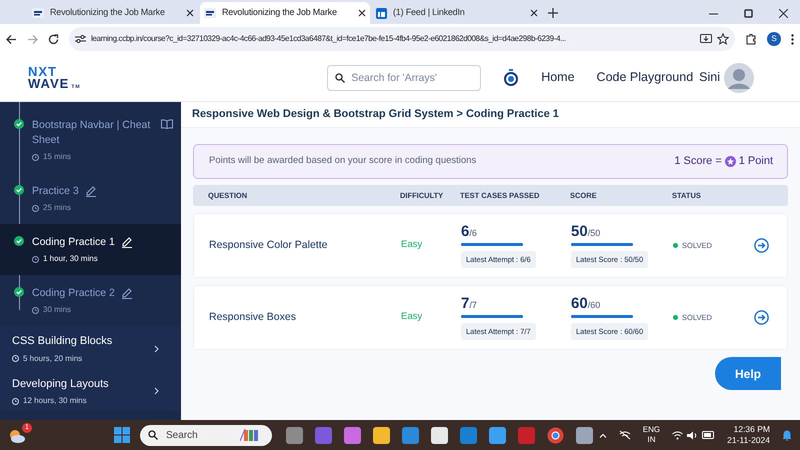  I want to click on language-indicator: ENG IN, so click(651, 435).